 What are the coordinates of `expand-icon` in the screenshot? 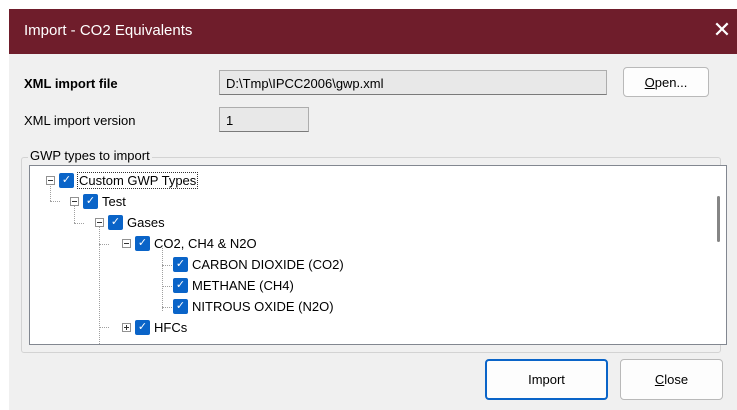 It's located at (126, 327).